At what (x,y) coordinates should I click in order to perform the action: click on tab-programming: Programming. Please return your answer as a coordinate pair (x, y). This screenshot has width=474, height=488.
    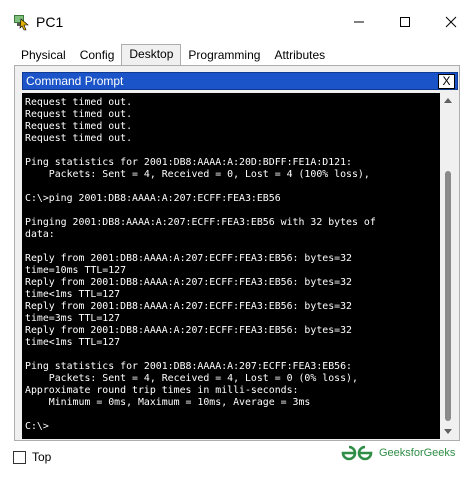
    Looking at the image, I should click on (224, 56).